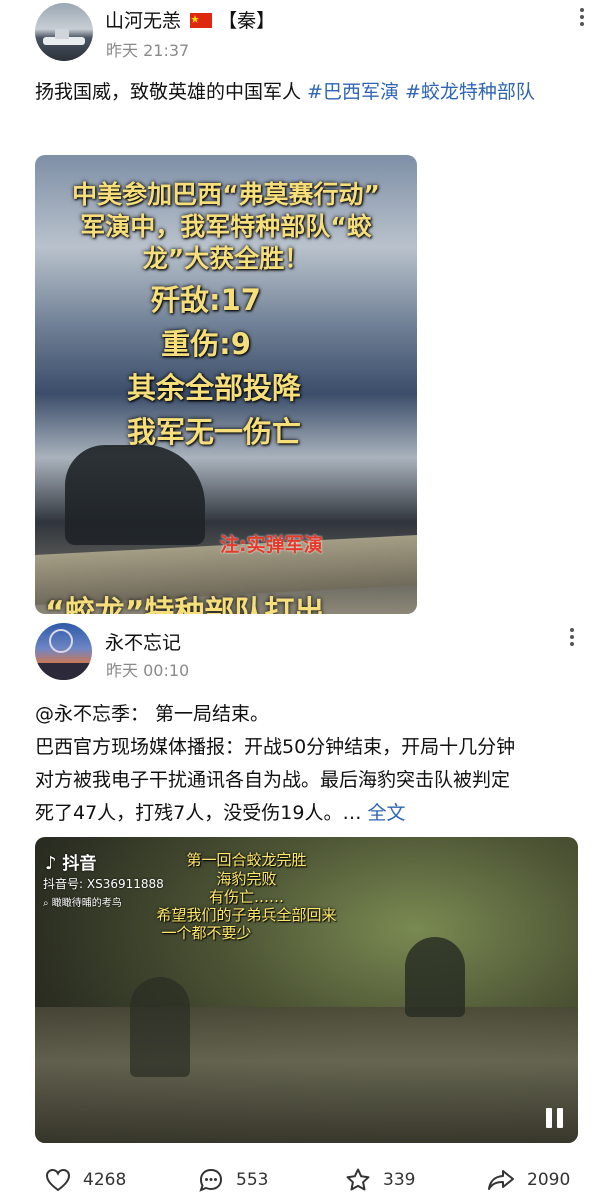 This screenshot has height=1200, width=610. What do you see at coordinates (247, 21) in the screenshot?
I see `user-tag: 【秦】` at bounding box center [247, 21].